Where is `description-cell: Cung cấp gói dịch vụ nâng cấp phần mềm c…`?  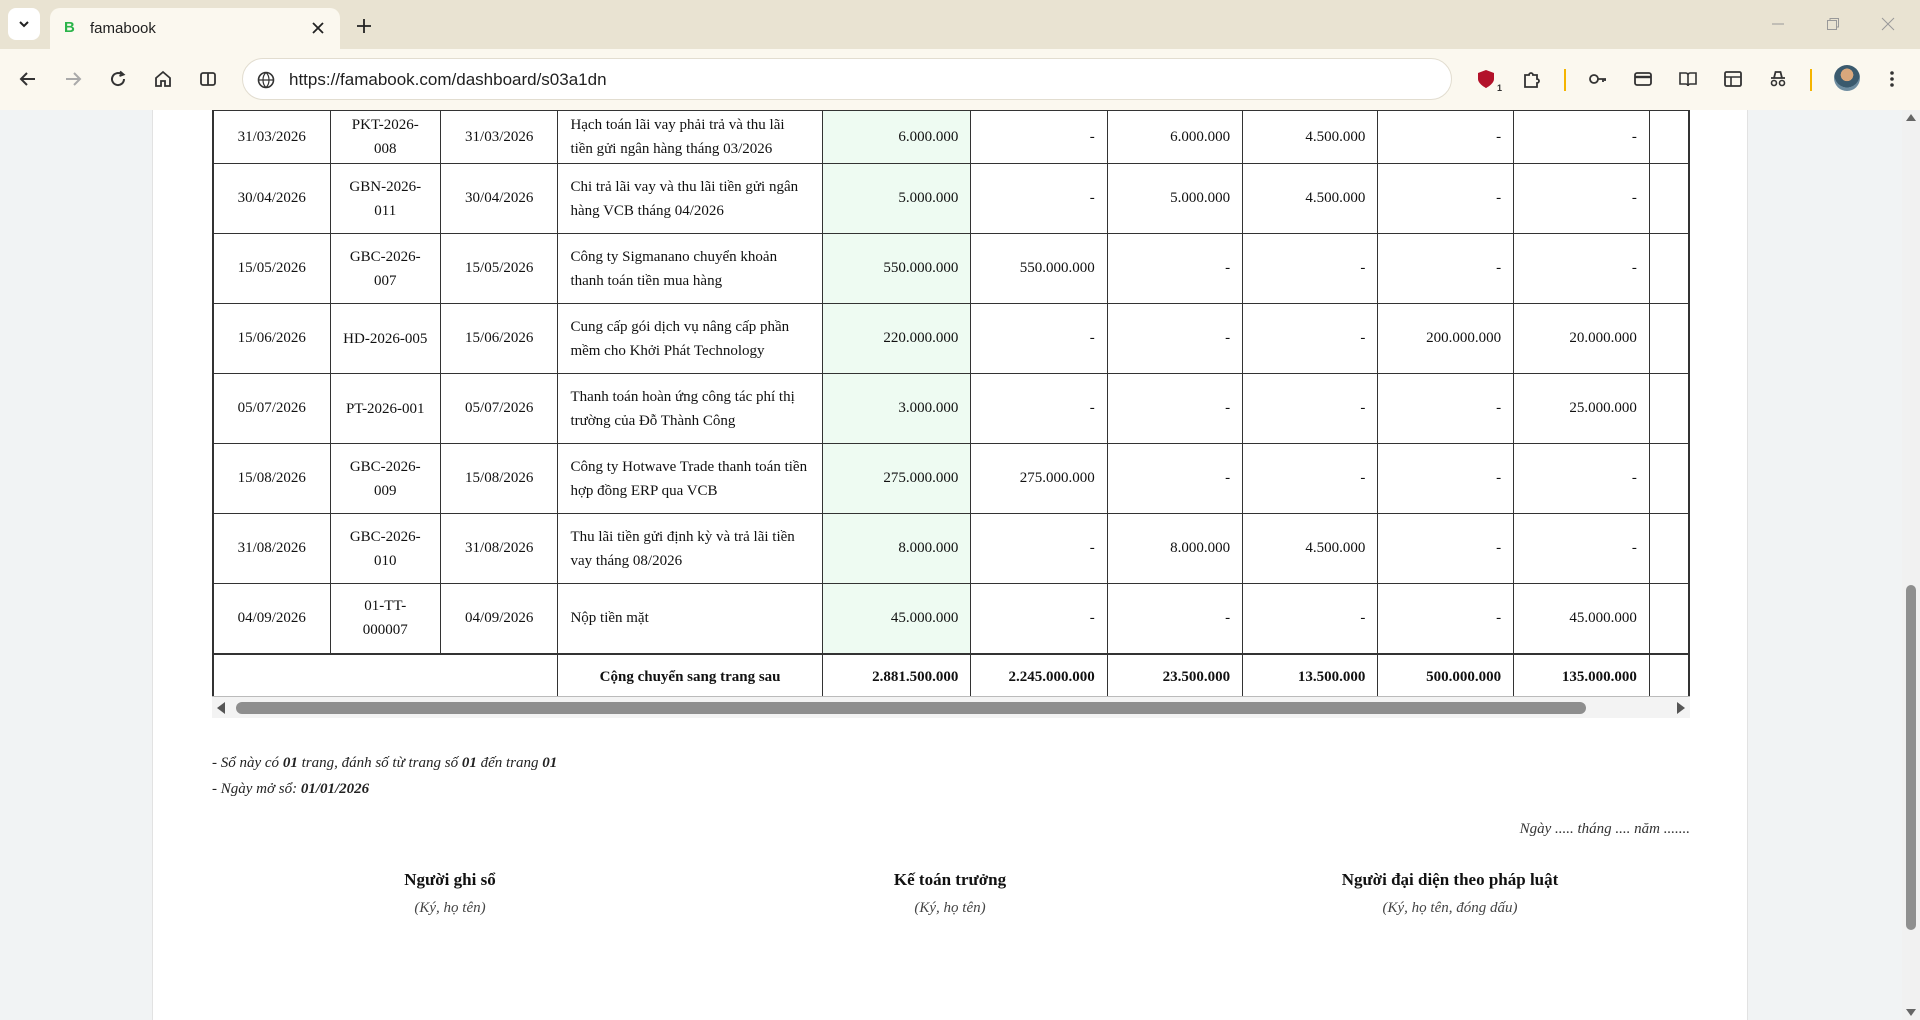
description-cell: Cung cấp gói dịch vụ nâng cấp phần mềm c… is located at coordinates (690, 338).